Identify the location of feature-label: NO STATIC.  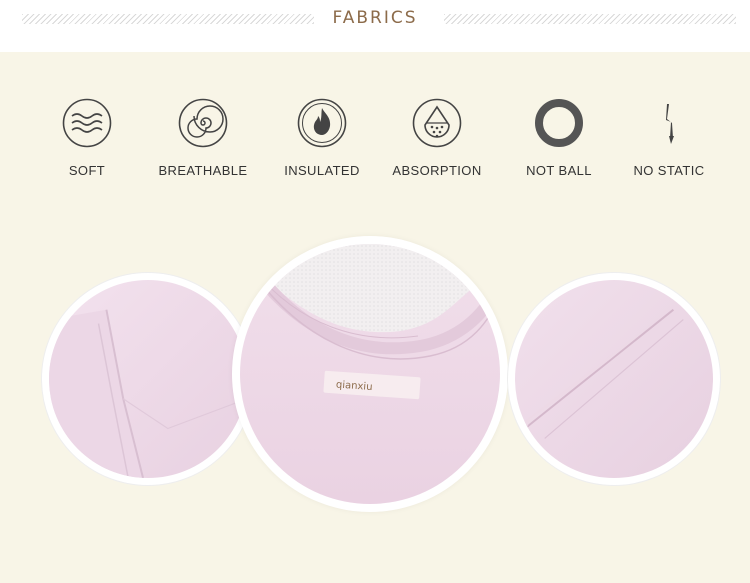
(669, 170).